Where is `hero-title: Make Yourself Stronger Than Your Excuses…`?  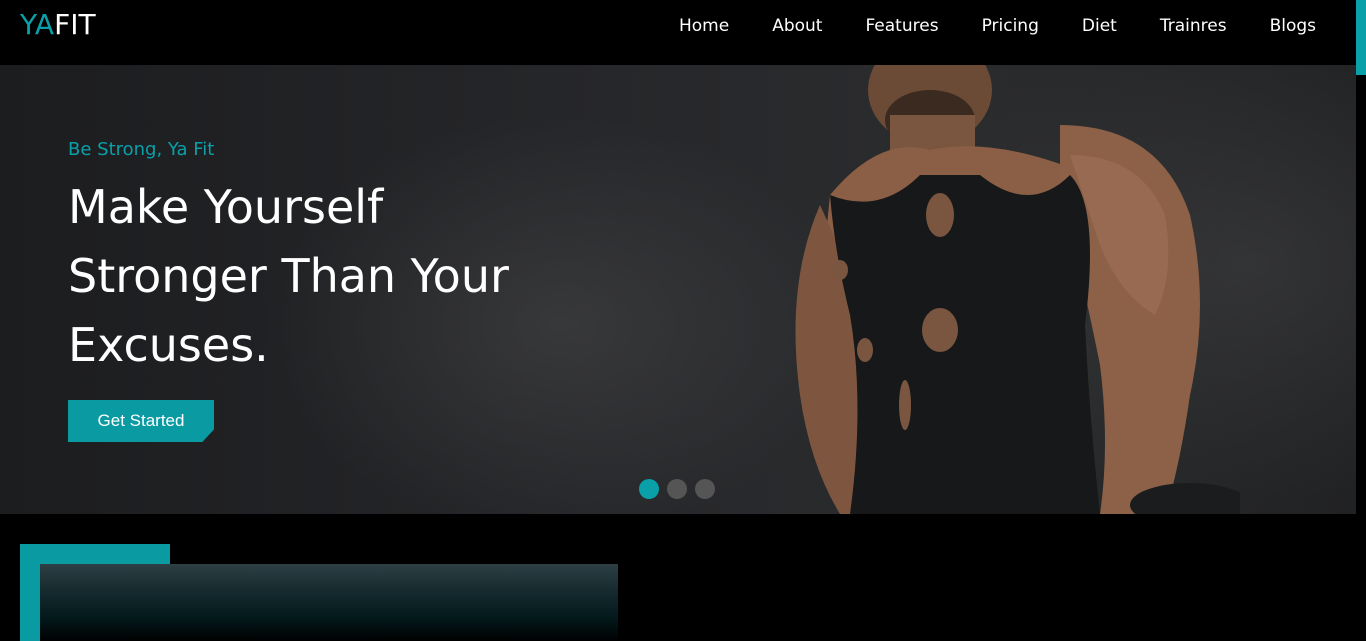
hero-title: Make Yourself Stronger Than Your Excuses… is located at coordinates (328, 276).